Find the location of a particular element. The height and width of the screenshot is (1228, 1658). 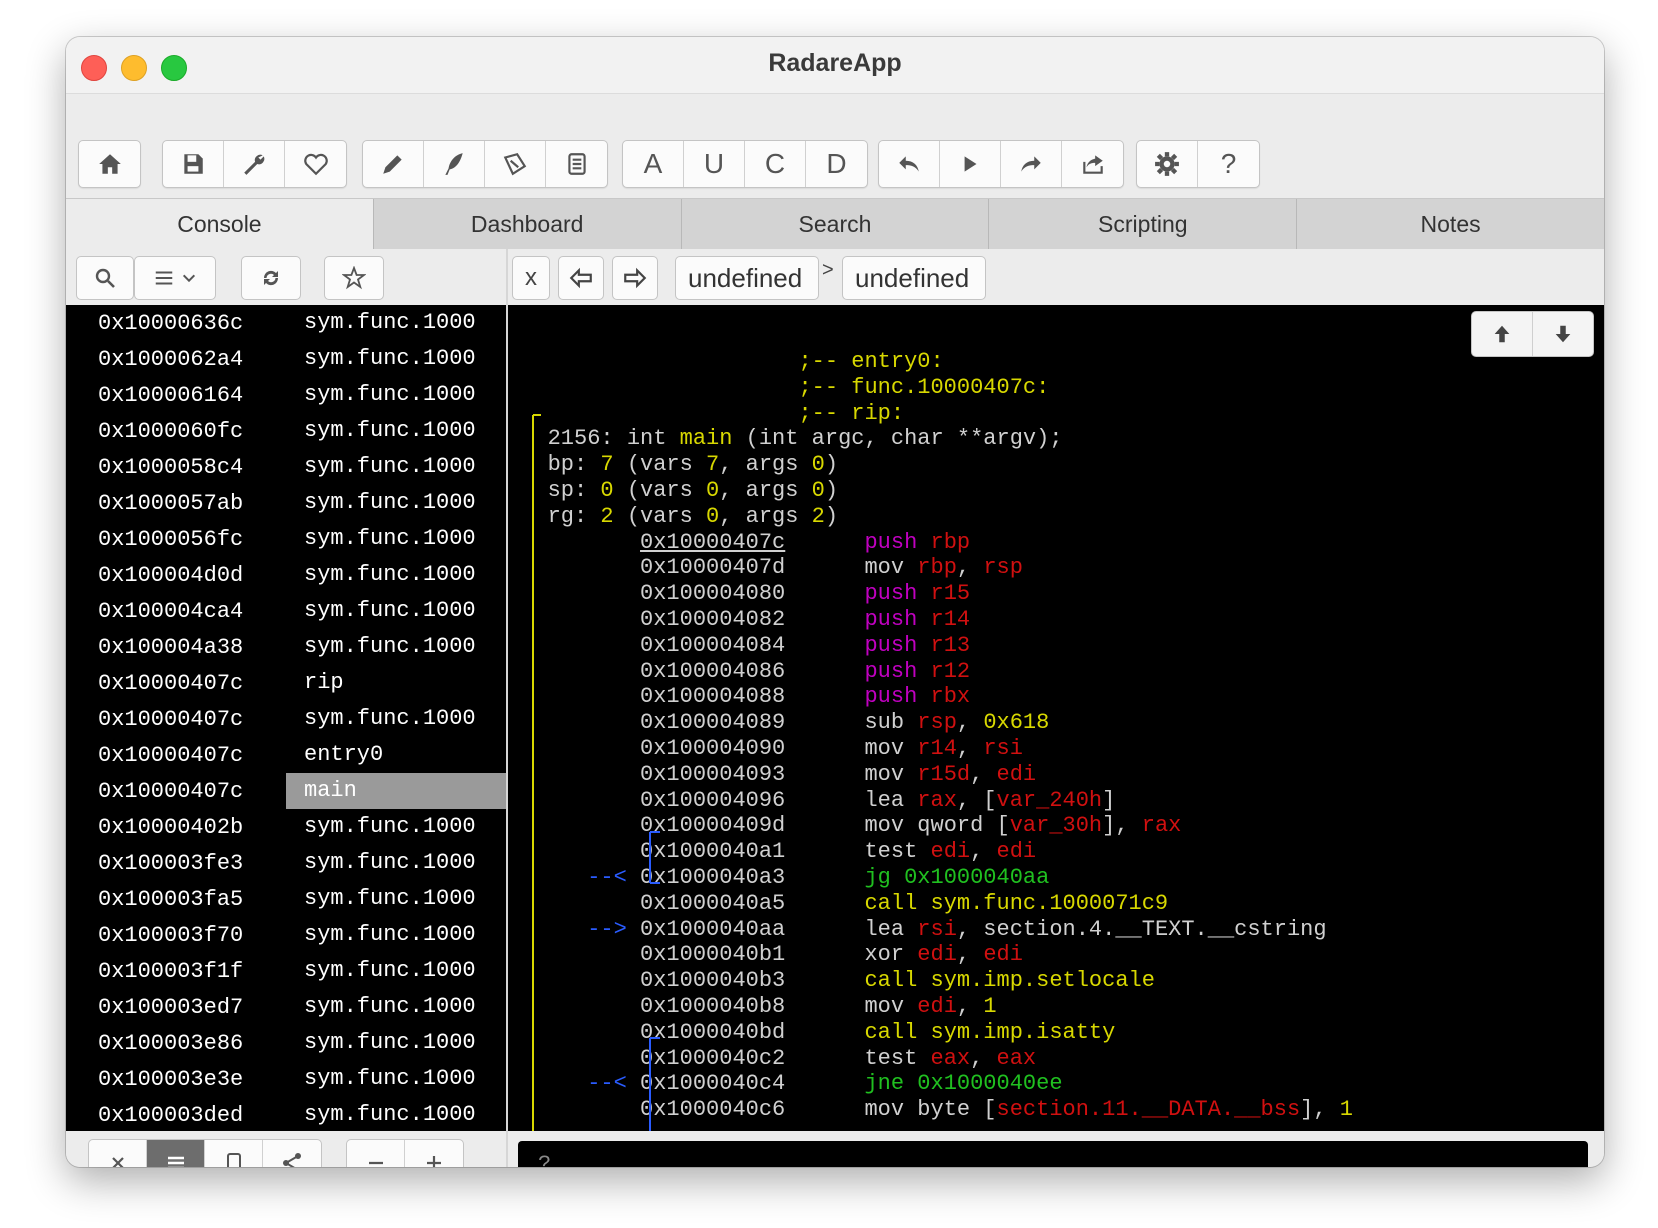

heart-icon is located at coordinates (315, 164).